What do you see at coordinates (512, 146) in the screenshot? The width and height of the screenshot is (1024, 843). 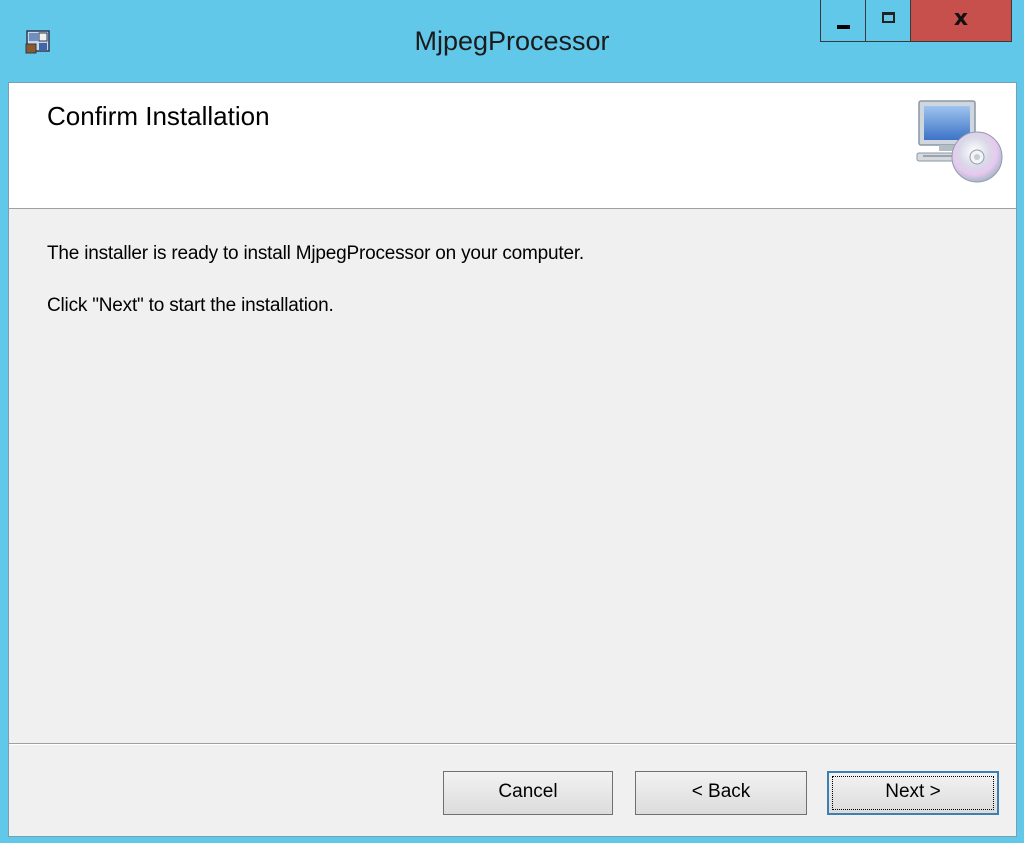 I see `header-banner: Confirm Installation` at bounding box center [512, 146].